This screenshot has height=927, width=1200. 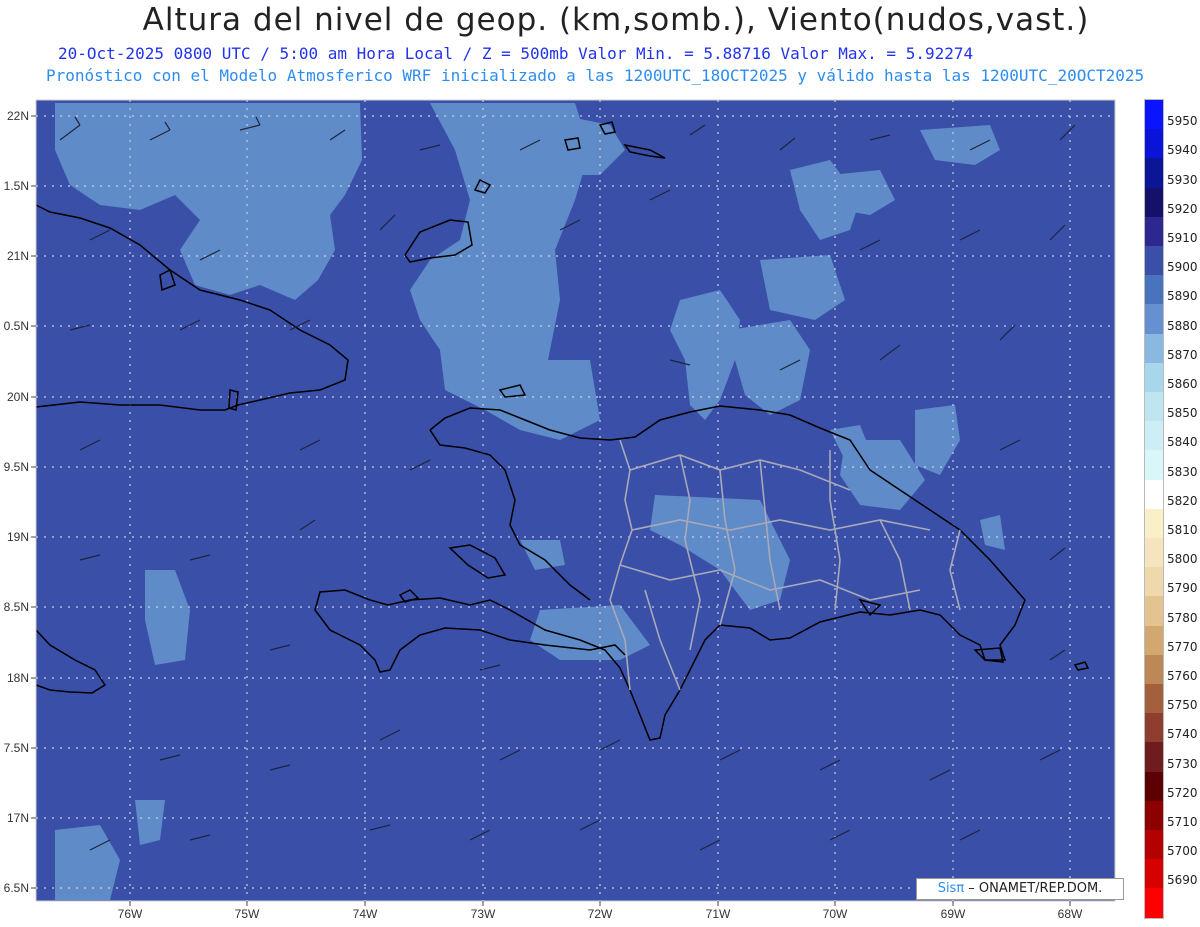 What do you see at coordinates (16, 748) in the screenshot?
I see `lat-label: 7.5N` at bounding box center [16, 748].